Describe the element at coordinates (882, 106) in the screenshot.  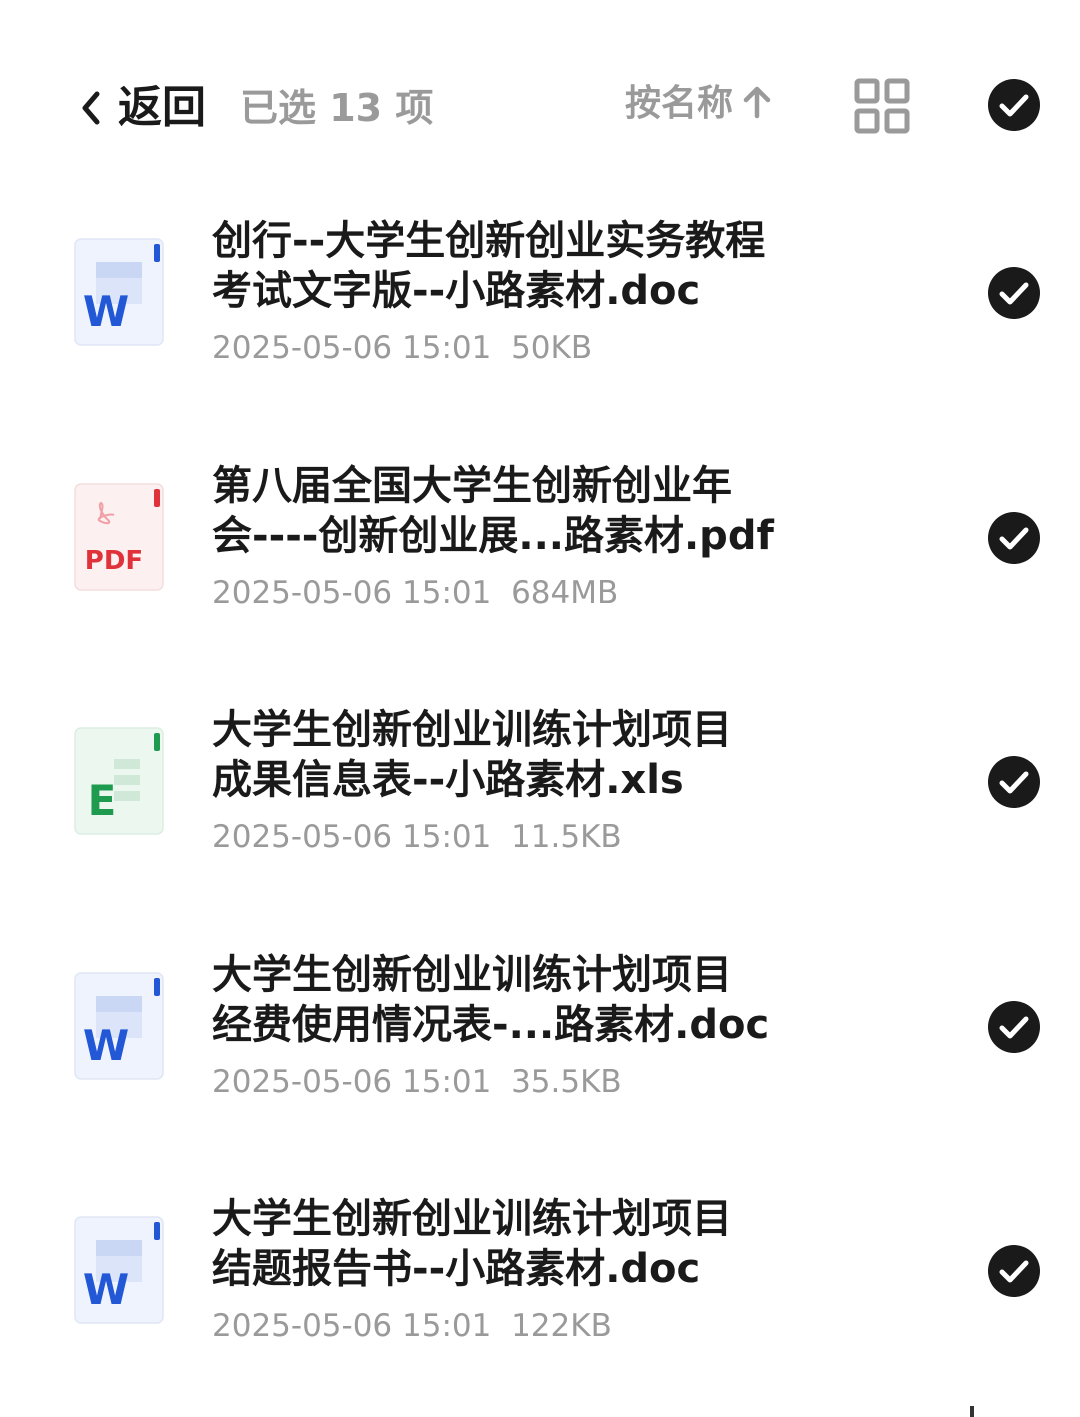
I see `grid-view-icon` at that location.